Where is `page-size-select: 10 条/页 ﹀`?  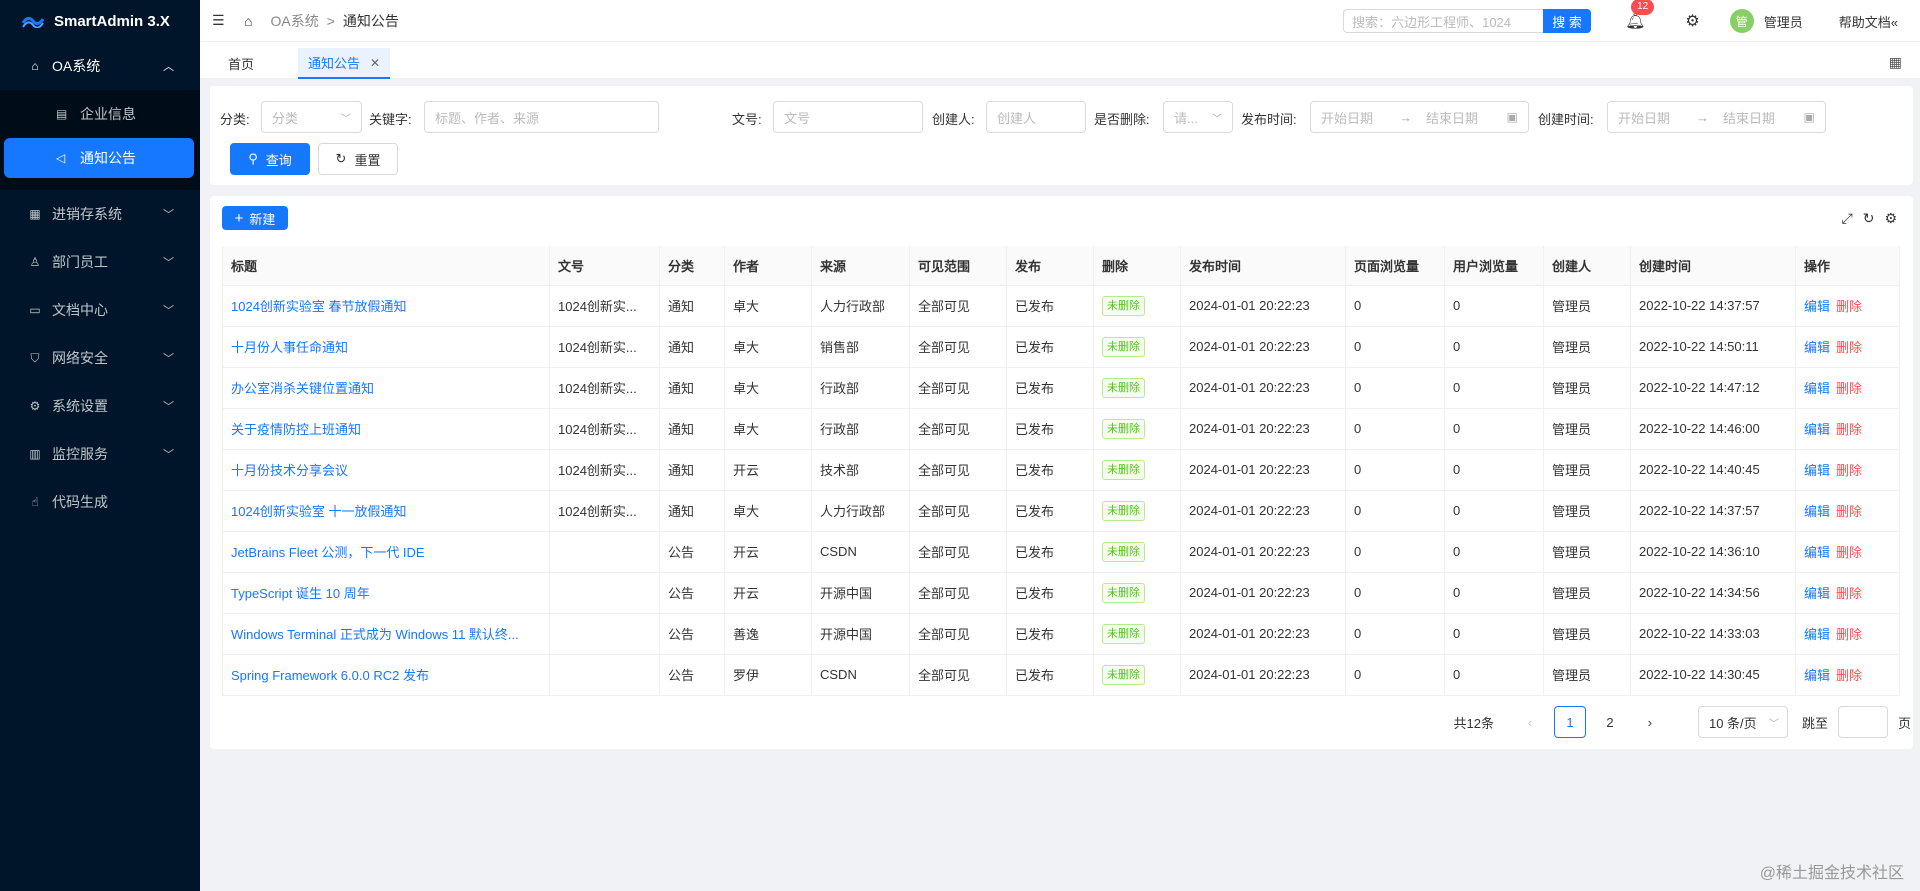 page-size-select: 10 条/页 ﹀ is located at coordinates (1742, 722).